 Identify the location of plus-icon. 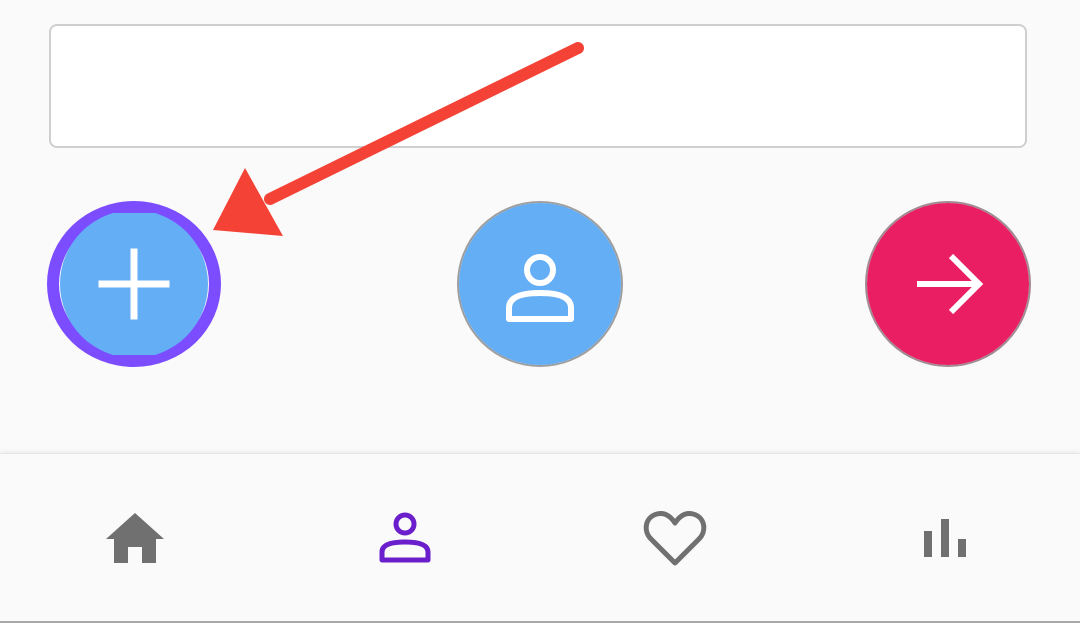
(134, 284).